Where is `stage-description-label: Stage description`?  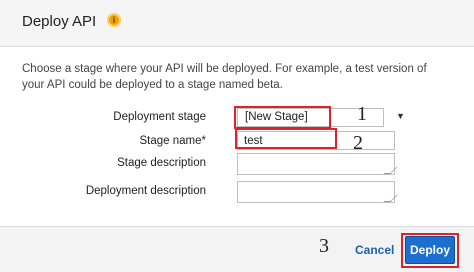
stage-description-label: Stage description is located at coordinates (161, 163).